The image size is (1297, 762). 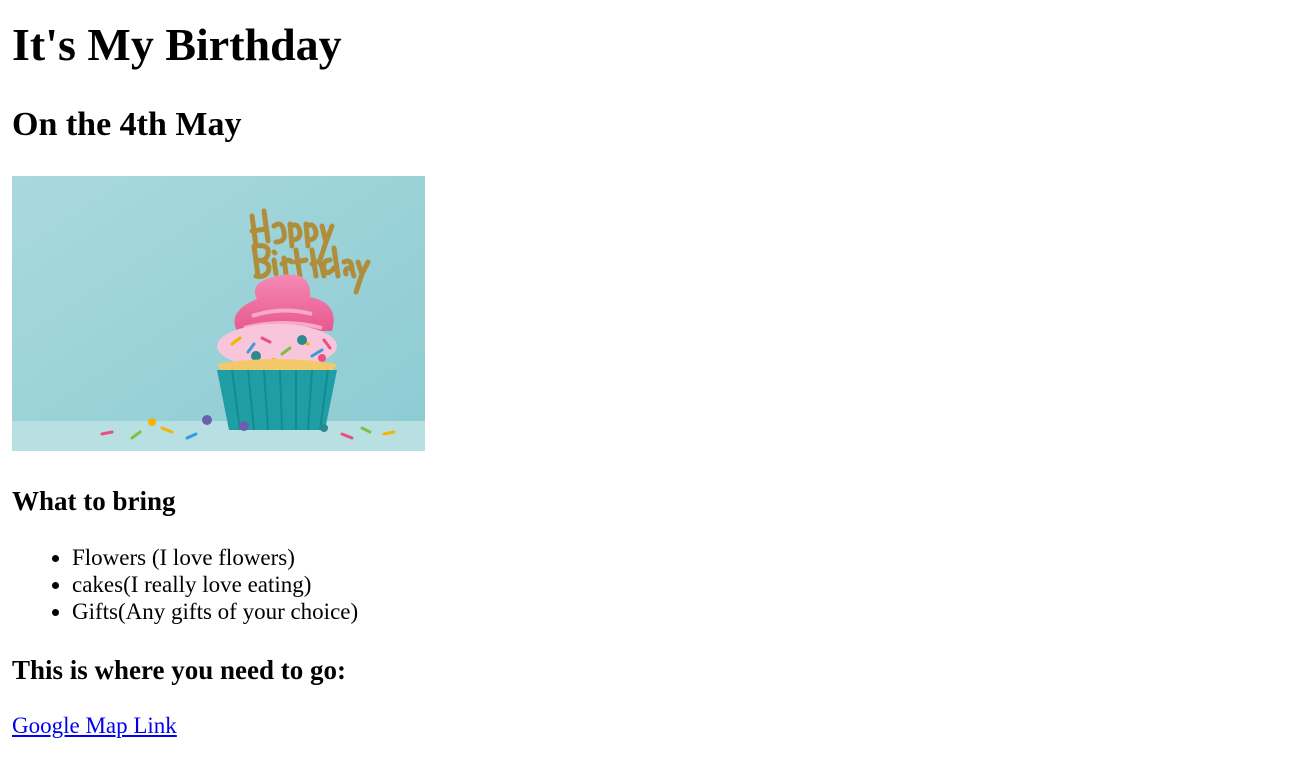 I want to click on list-item: Flowers (I love flowers), so click(x=215, y=557).